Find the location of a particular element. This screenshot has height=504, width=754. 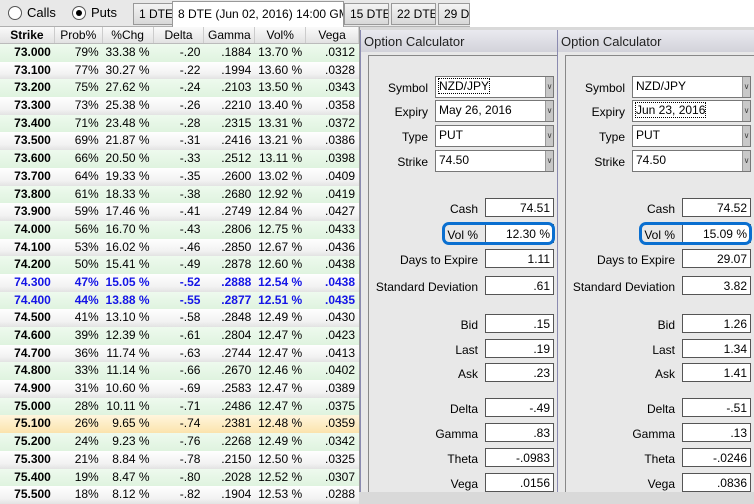

table-row: 74.000 56% 16.70 % -.43 .2806 12.75 % .0433 is located at coordinates (179, 229).